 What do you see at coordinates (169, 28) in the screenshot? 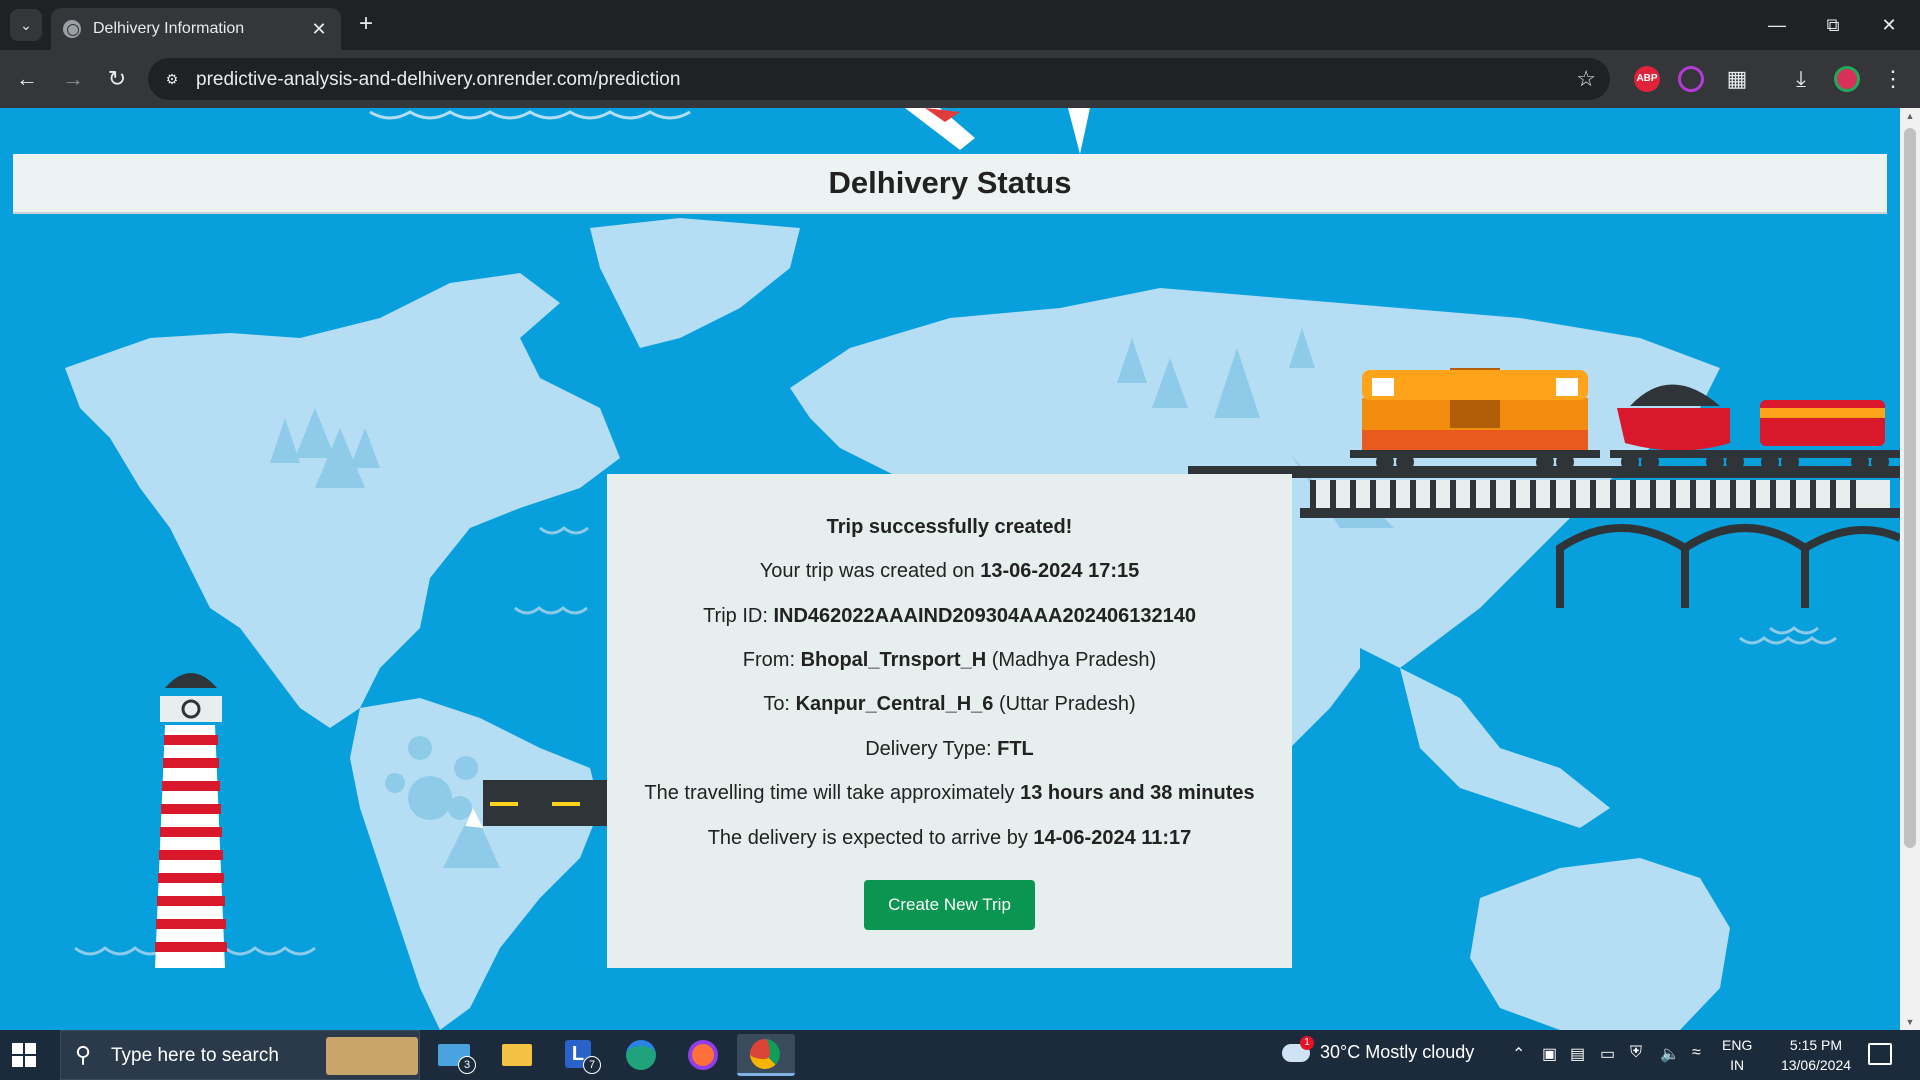
I see `tab-title: Delhivery Information` at bounding box center [169, 28].